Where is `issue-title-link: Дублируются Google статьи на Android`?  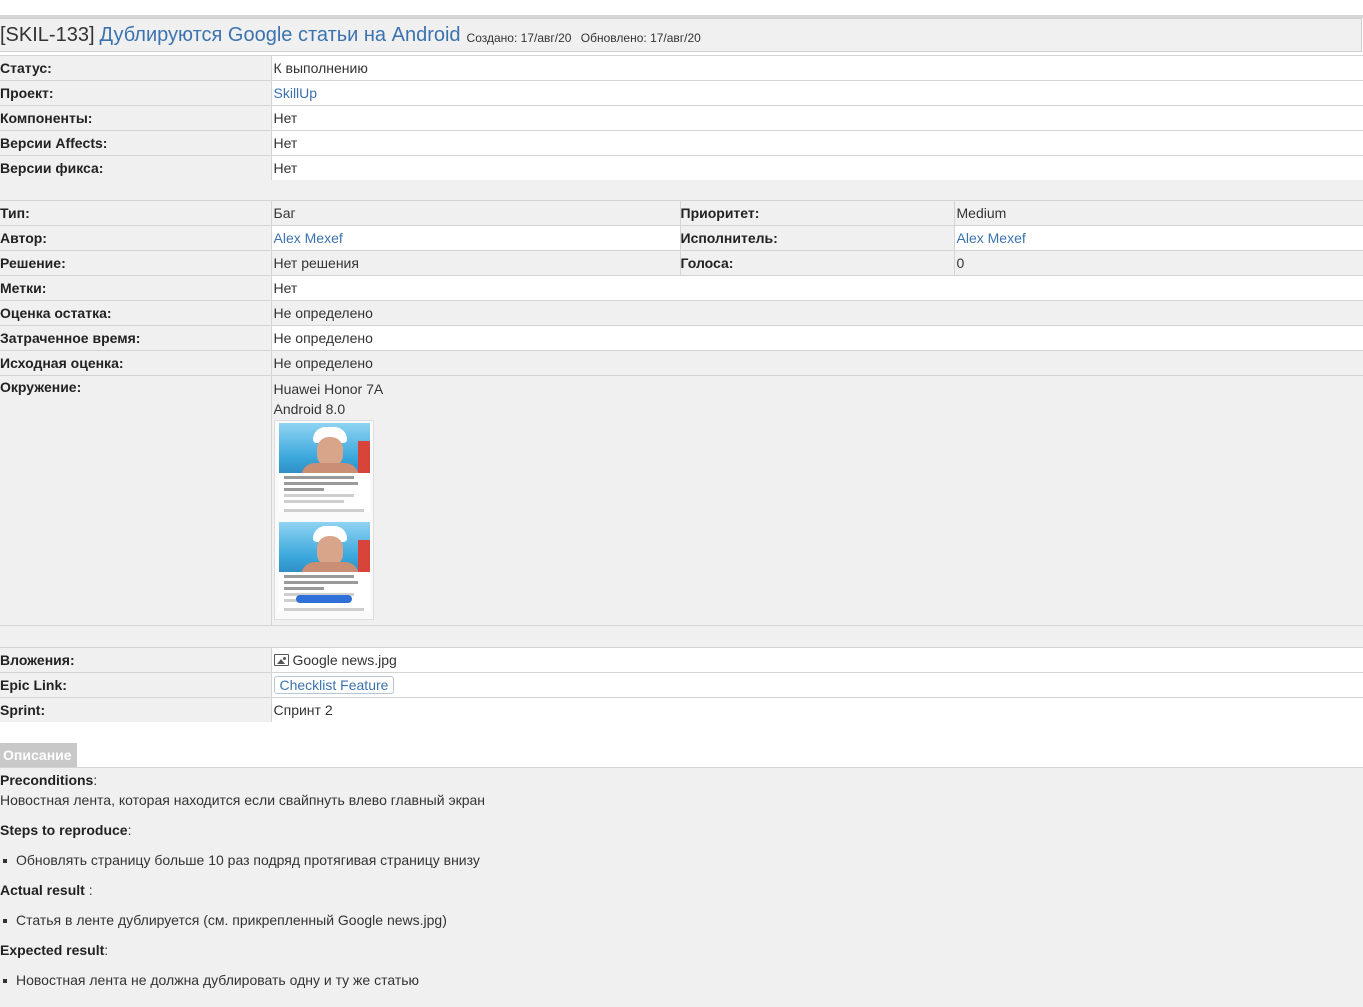
issue-title-link: Дублируются Google статьи на Android is located at coordinates (280, 35).